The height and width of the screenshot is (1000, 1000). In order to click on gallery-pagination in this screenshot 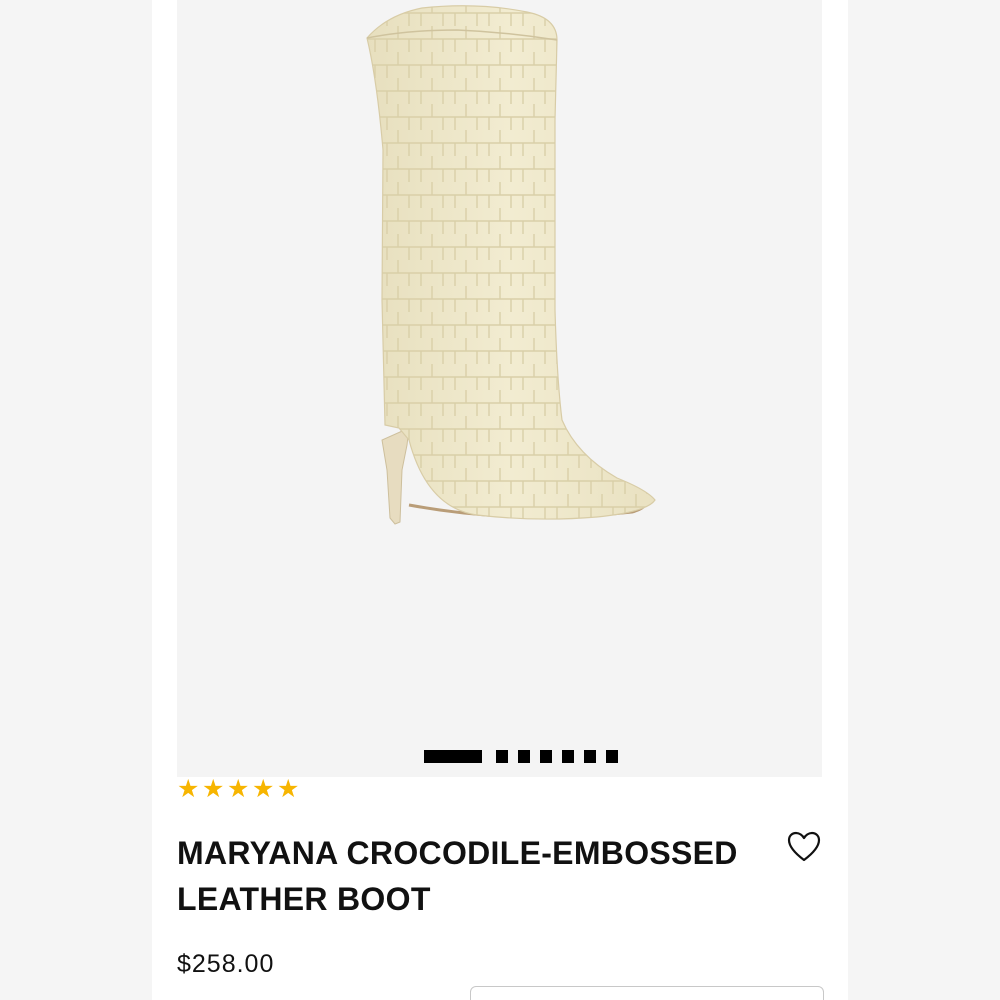, I will do `click(521, 756)`.